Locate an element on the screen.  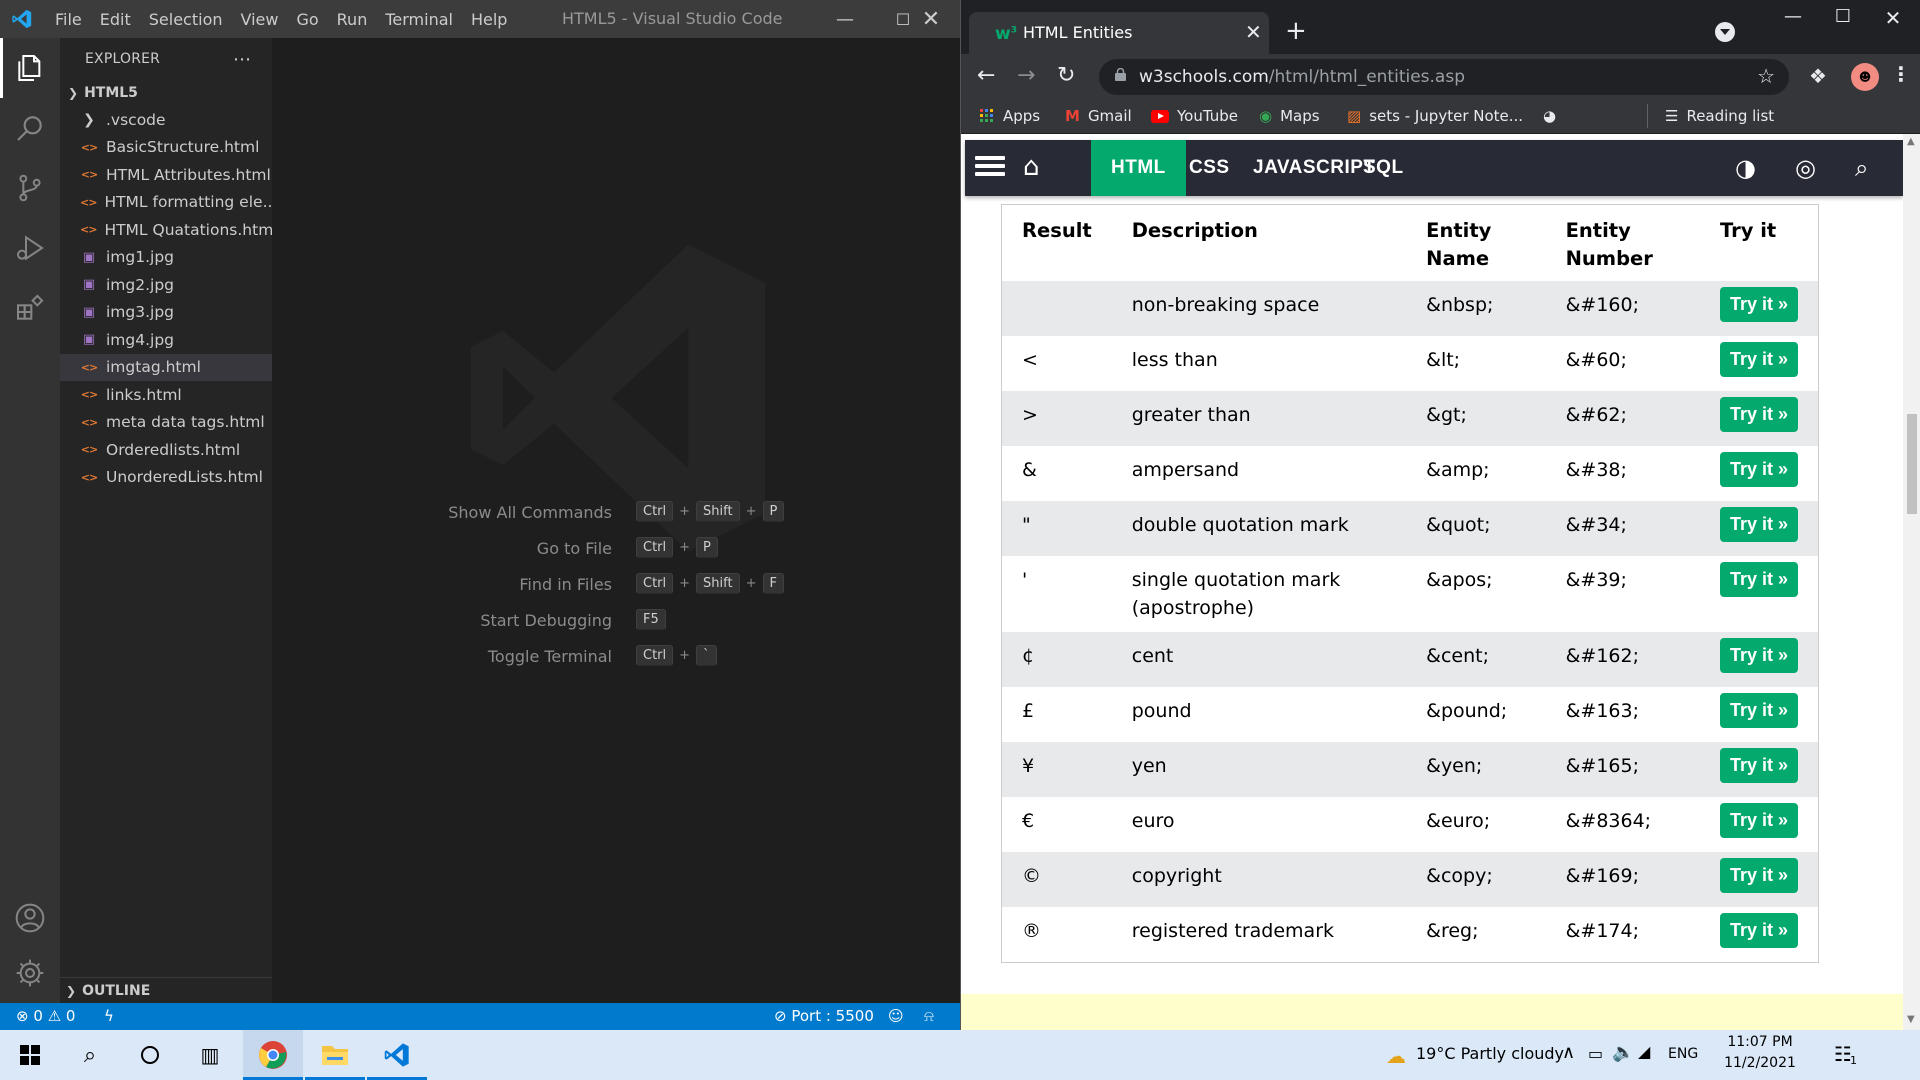
bell-icon: ⍾ is located at coordinates (929, 1016).